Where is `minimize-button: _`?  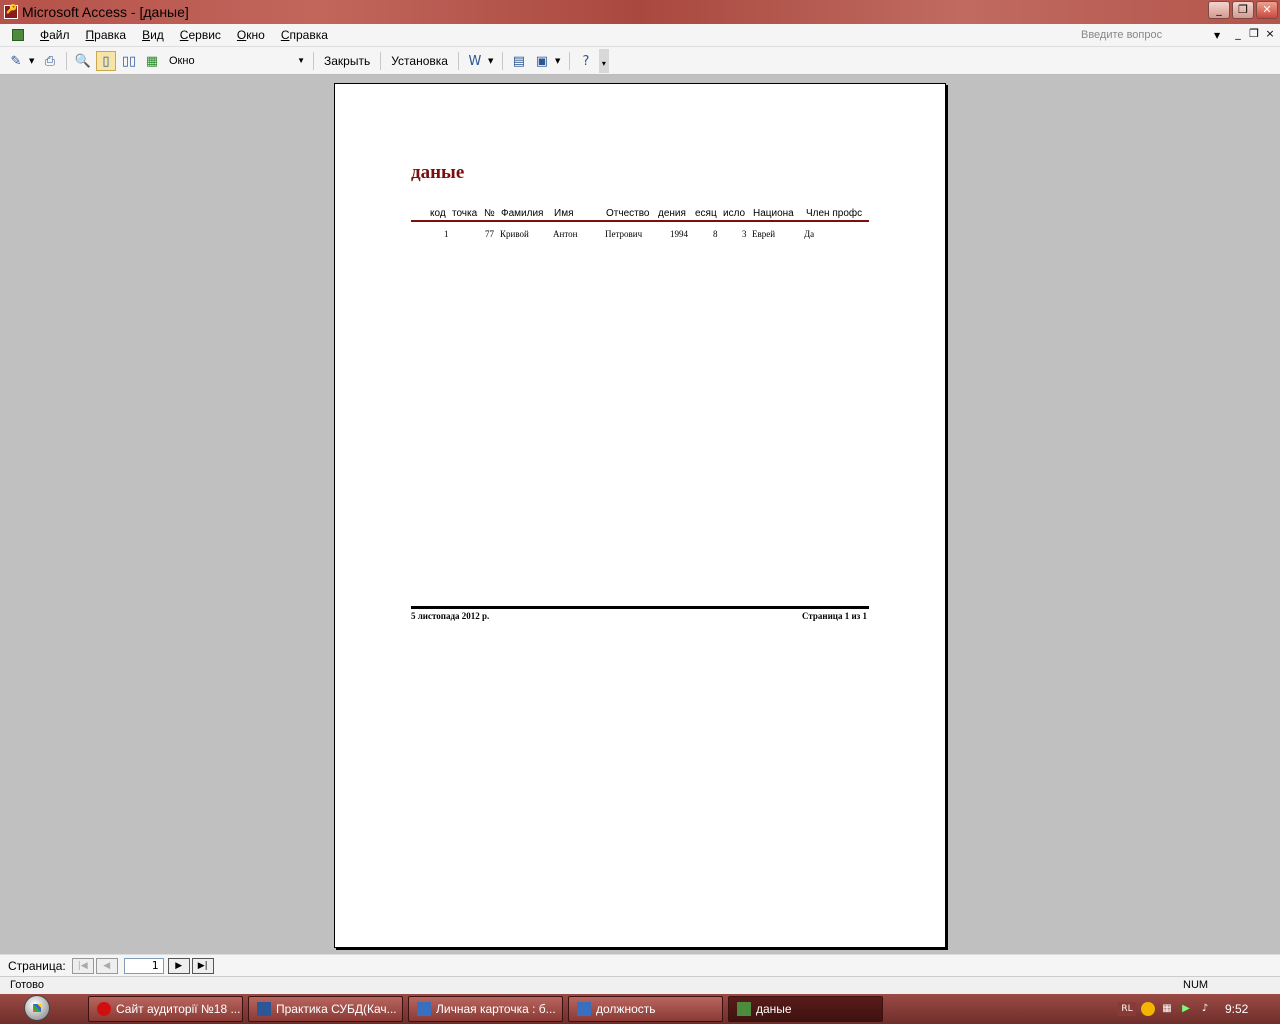
minimize-button: _ is located at coordinates (1219, 10).